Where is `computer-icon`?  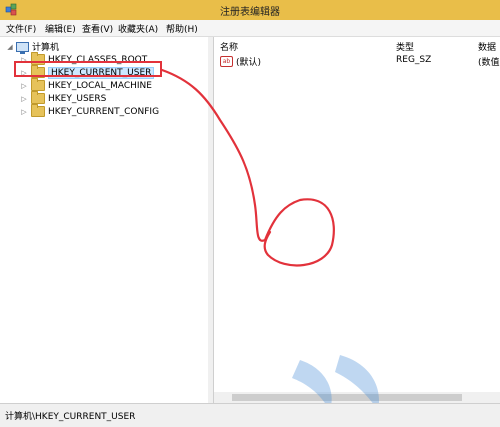 computer-icon is located at coordinates (22, 47).